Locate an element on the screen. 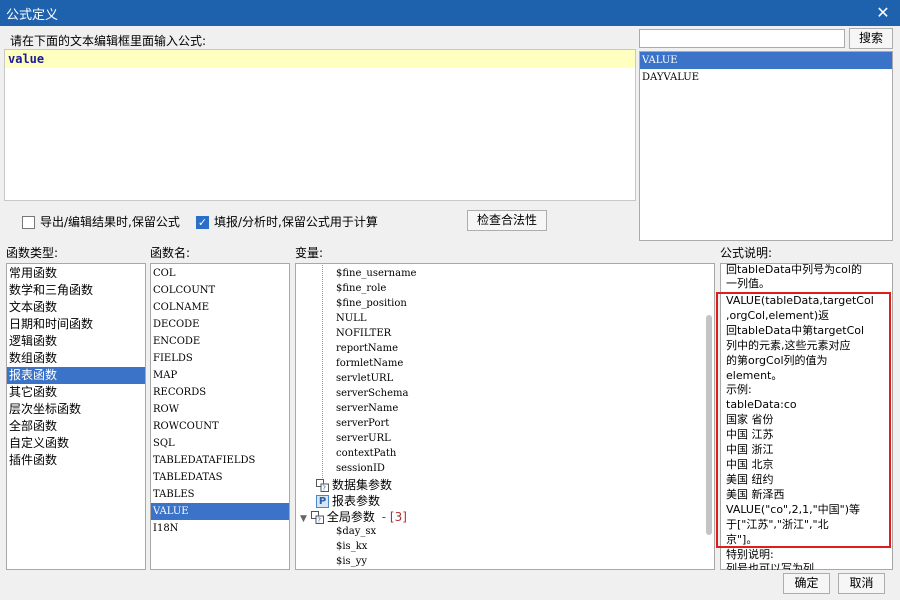 The height and width of the screenshot is (600, 900). function-item: SQL is located at coordinates (220, 443).